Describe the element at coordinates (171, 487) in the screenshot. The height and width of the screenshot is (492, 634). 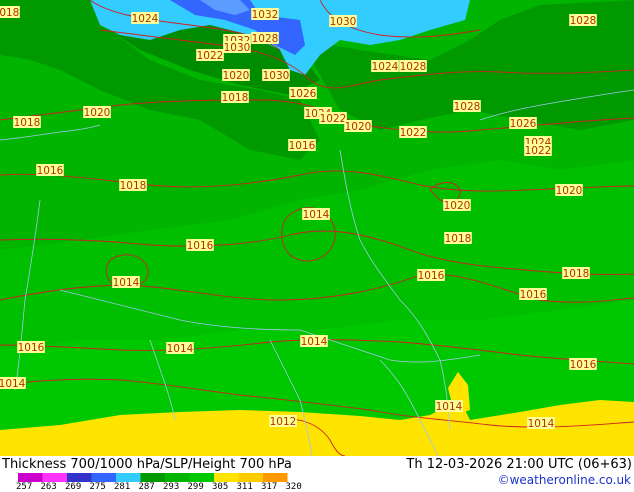
I see `scale-label: 293` at that location.